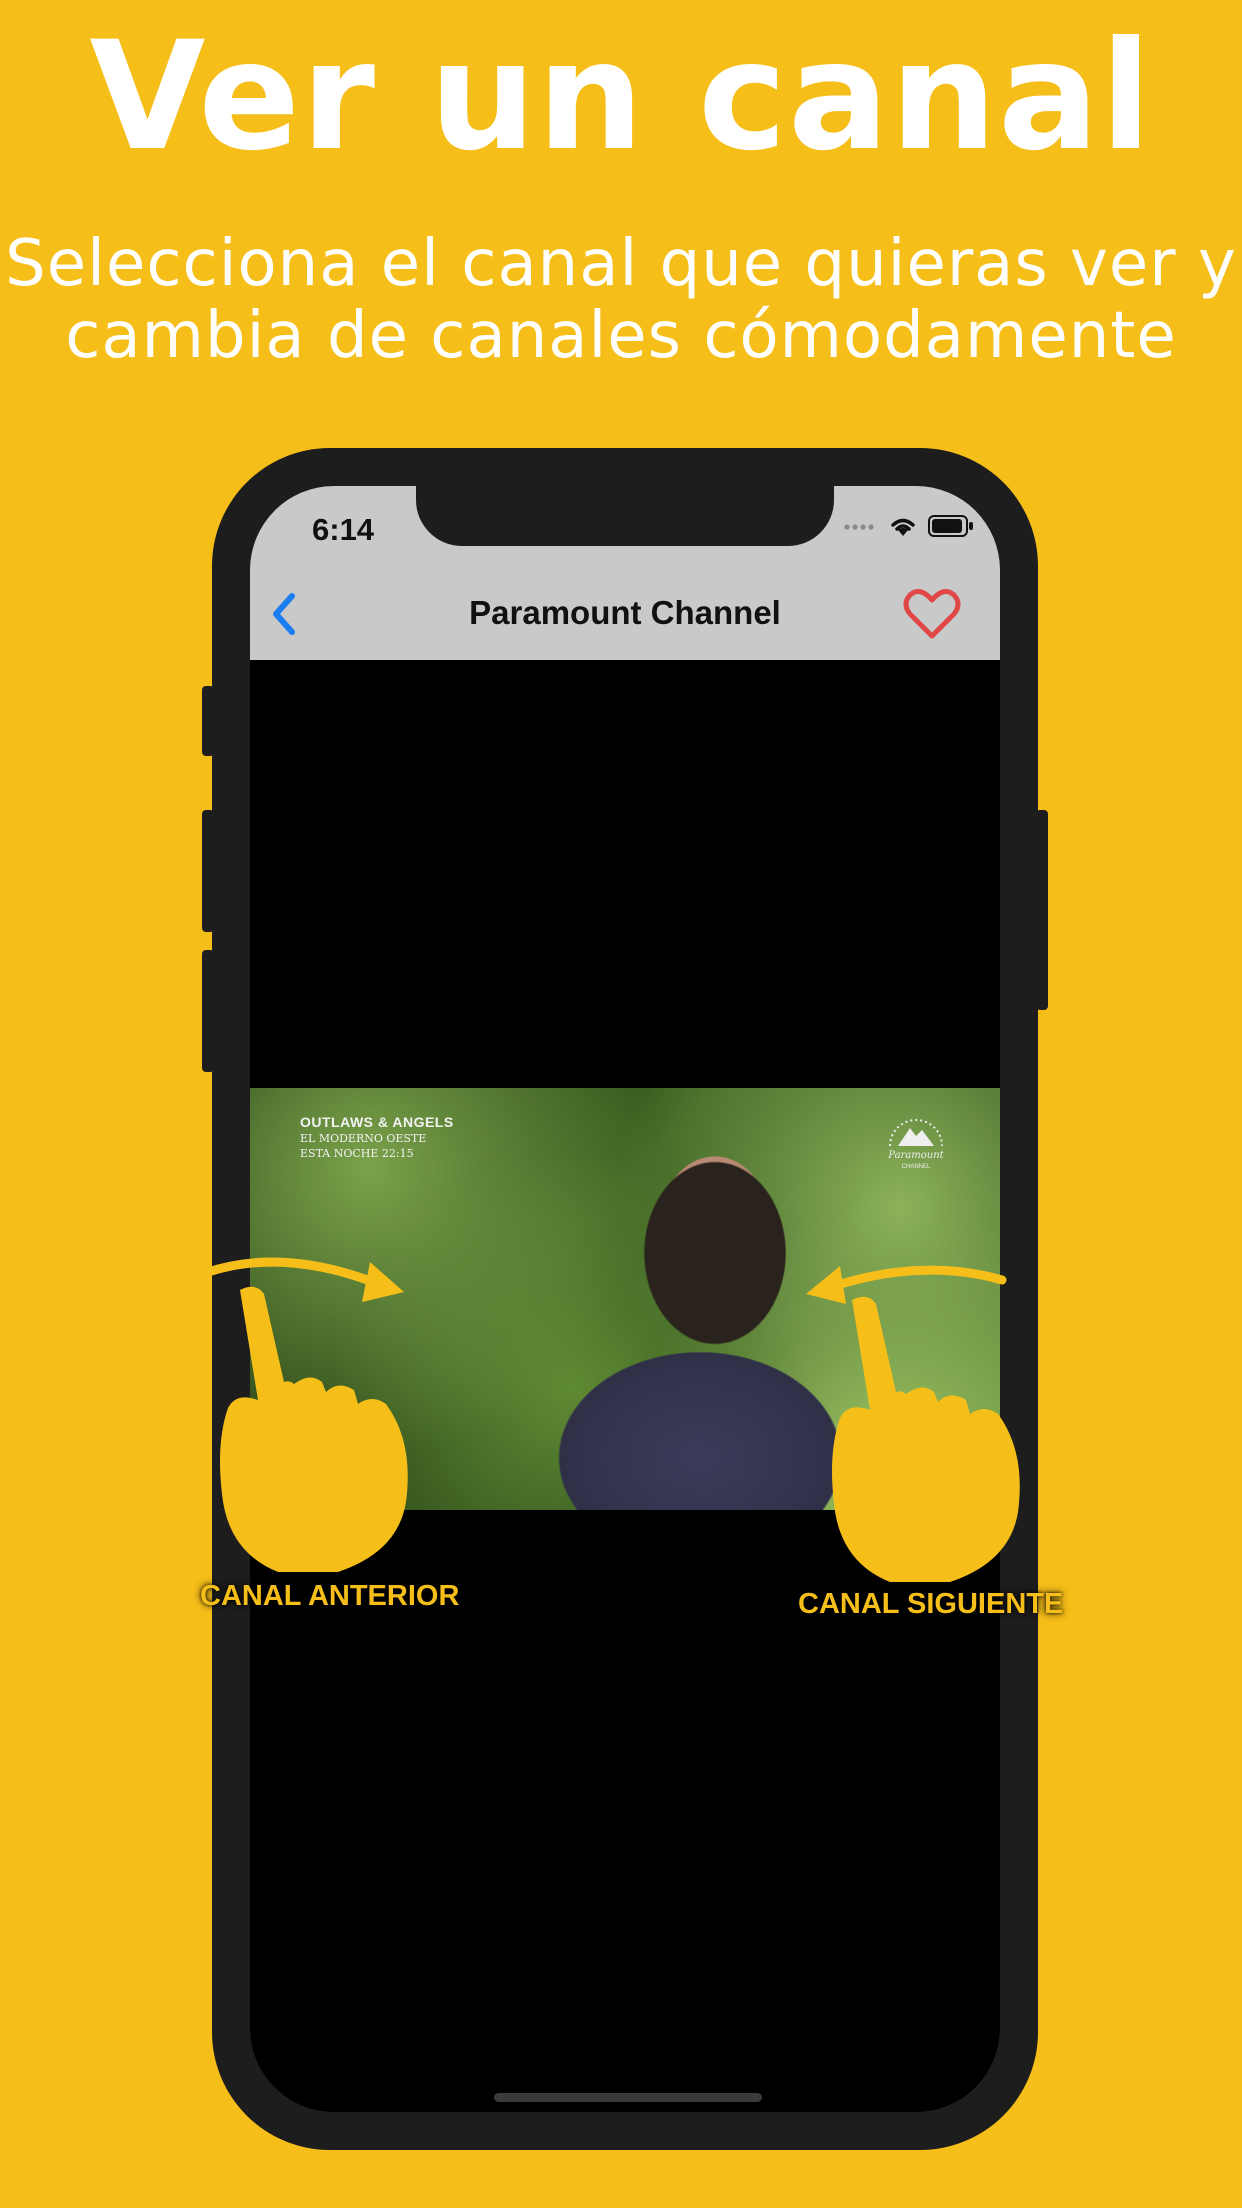 The image size is (1242, 2208). Describe the element at coordinates (208, 871) in the screenshot. I see `volume-up-button` at that location.